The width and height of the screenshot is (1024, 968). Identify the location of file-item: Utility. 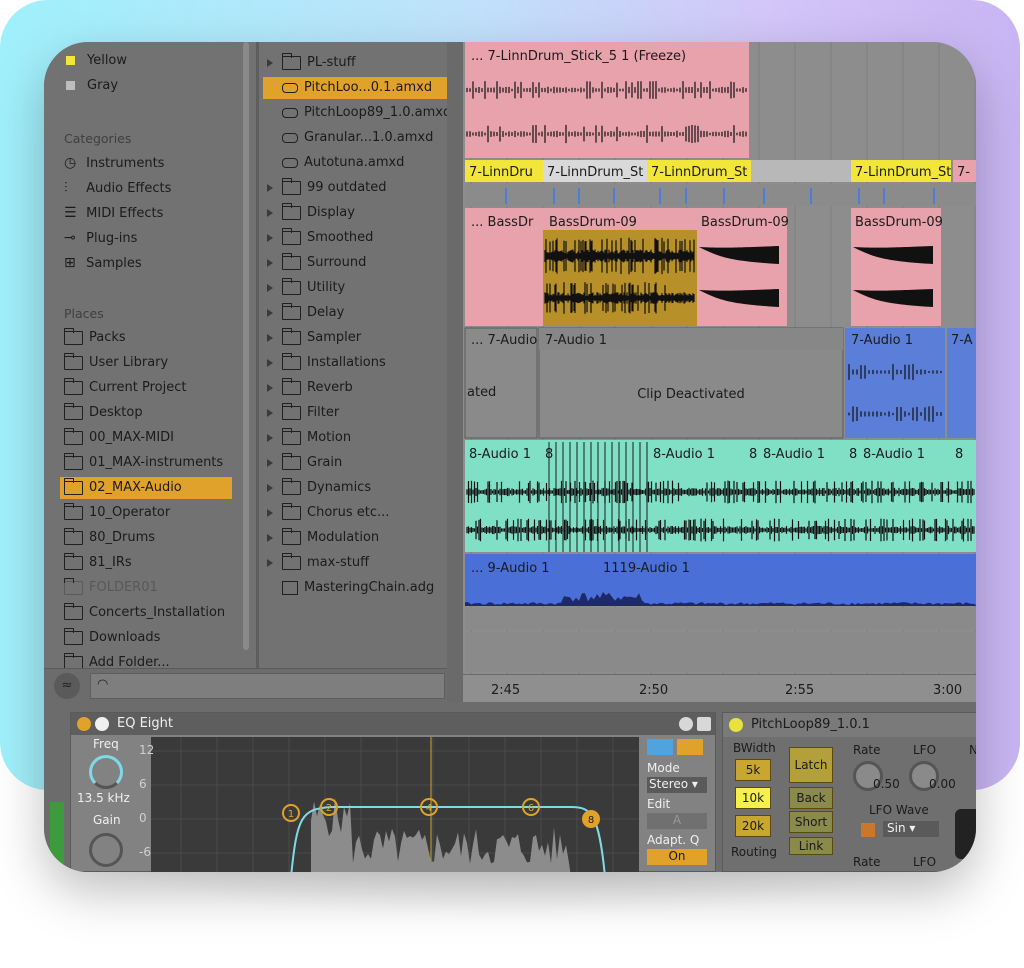
(304, 288).